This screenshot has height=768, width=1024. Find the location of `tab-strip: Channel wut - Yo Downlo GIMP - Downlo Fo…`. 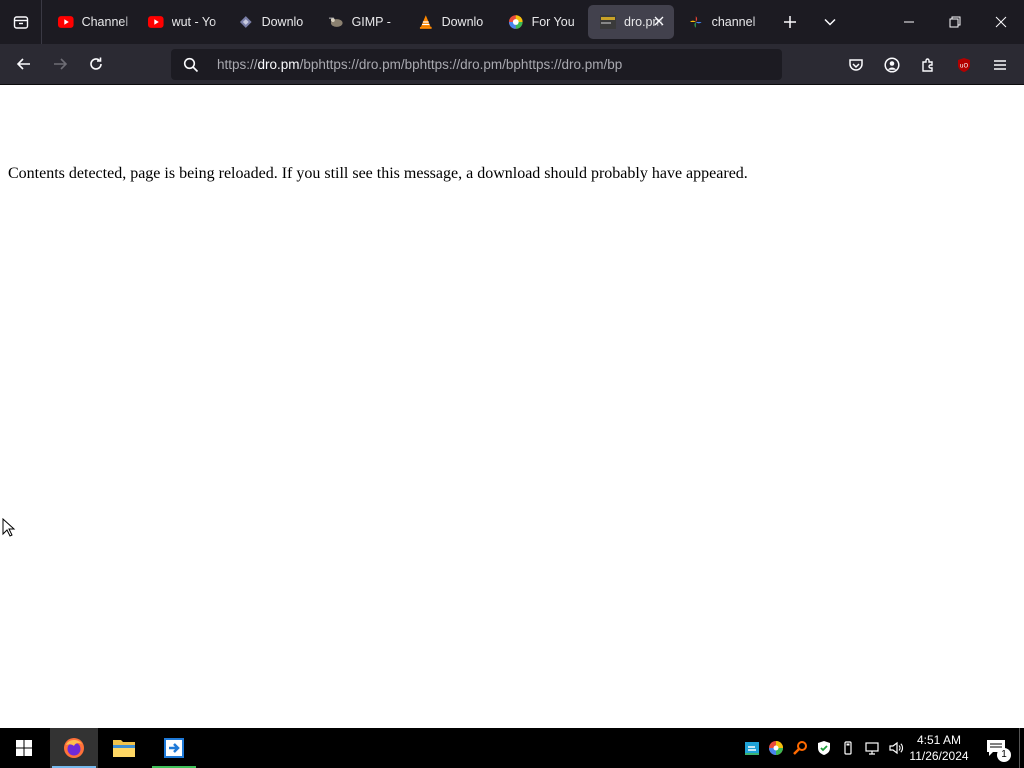

tab-strip: Channel wut - Yo Downlo GIMP - Downlo Fo… is located at coordinates (512, 22).